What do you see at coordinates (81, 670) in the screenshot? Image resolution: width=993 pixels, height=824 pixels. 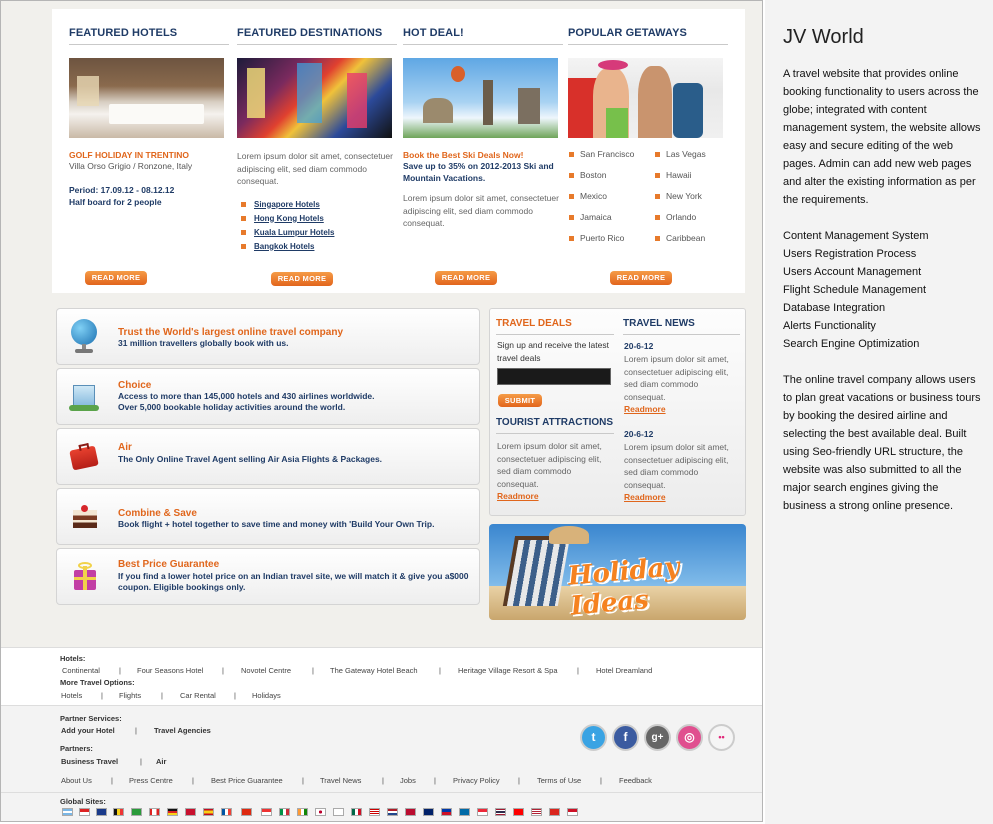 I see `footer-link: Continental` at bounding box center [81, 670].